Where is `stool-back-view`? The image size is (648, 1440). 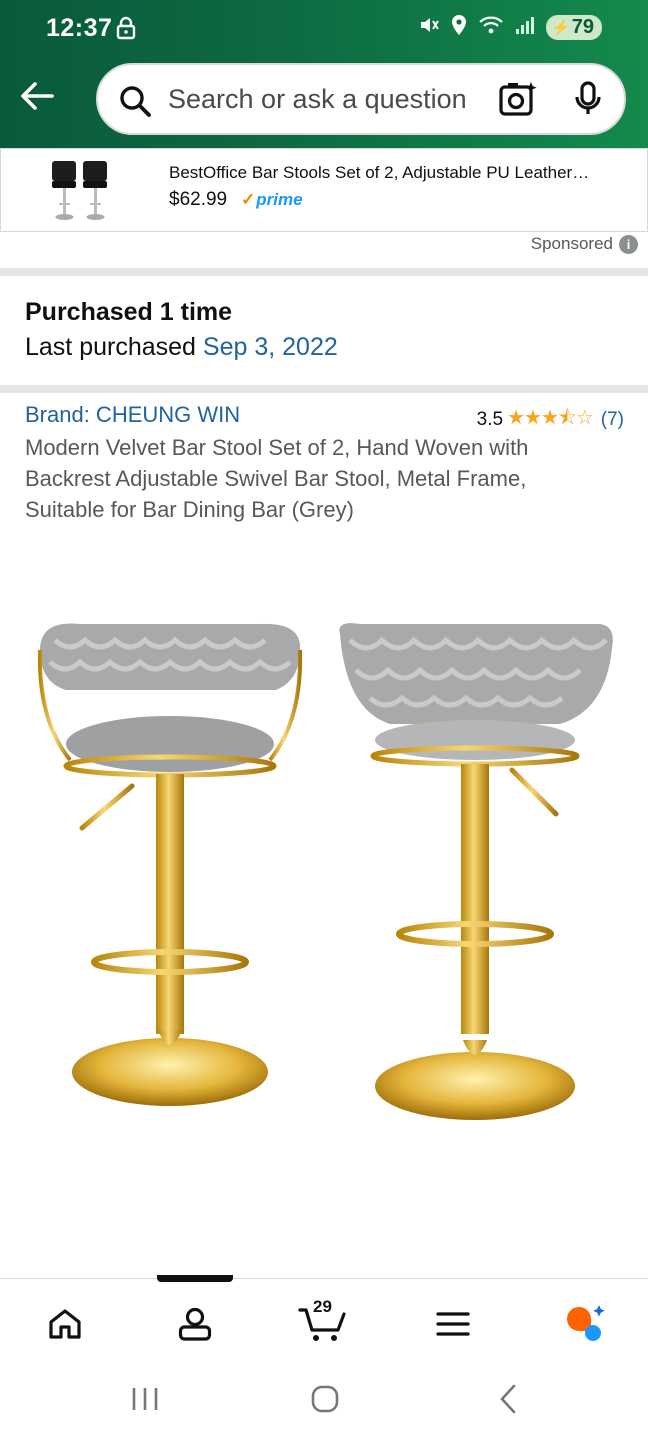 stool-back-view is located at coordinates (476, 871).